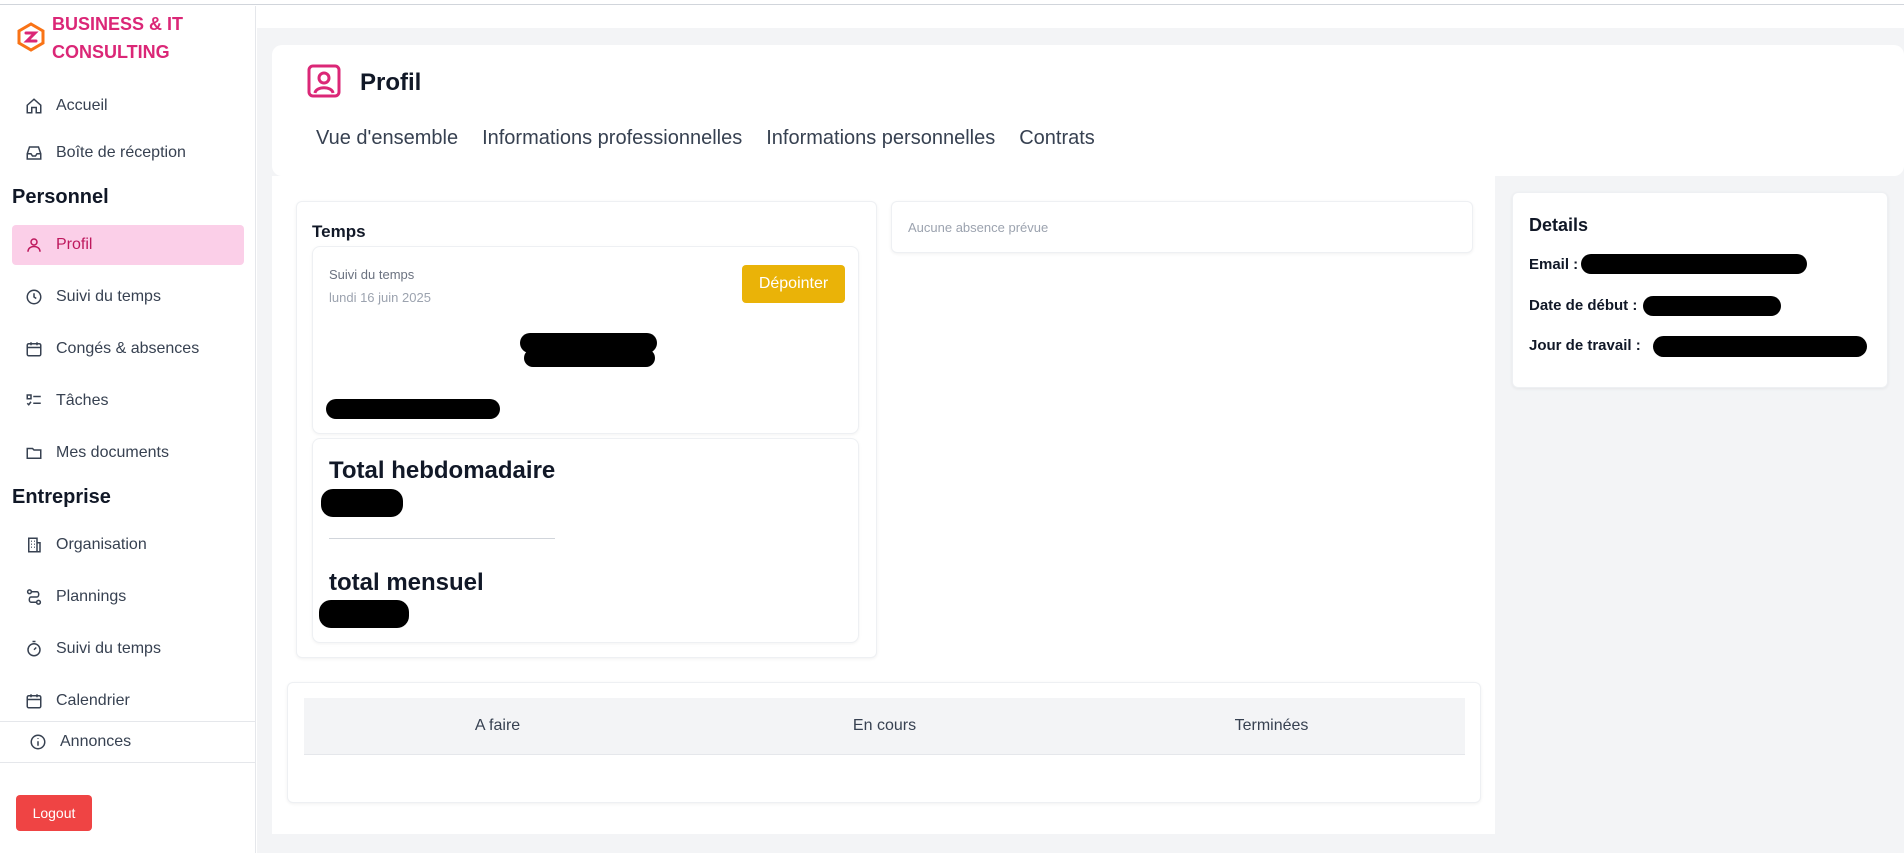  What do you see at coordinates (442, 470) in the screenshot?
I see `weekly-total-label: Total hebdomadaire` at bounding box center [442, 470].